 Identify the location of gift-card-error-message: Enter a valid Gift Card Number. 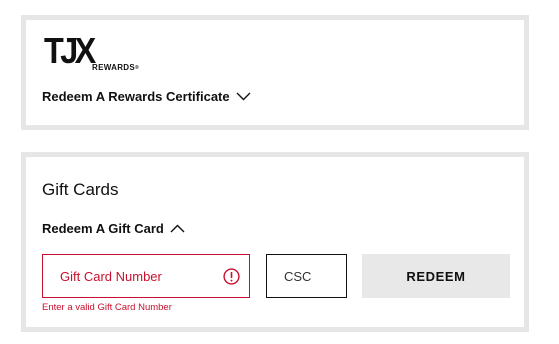
(107, 307).